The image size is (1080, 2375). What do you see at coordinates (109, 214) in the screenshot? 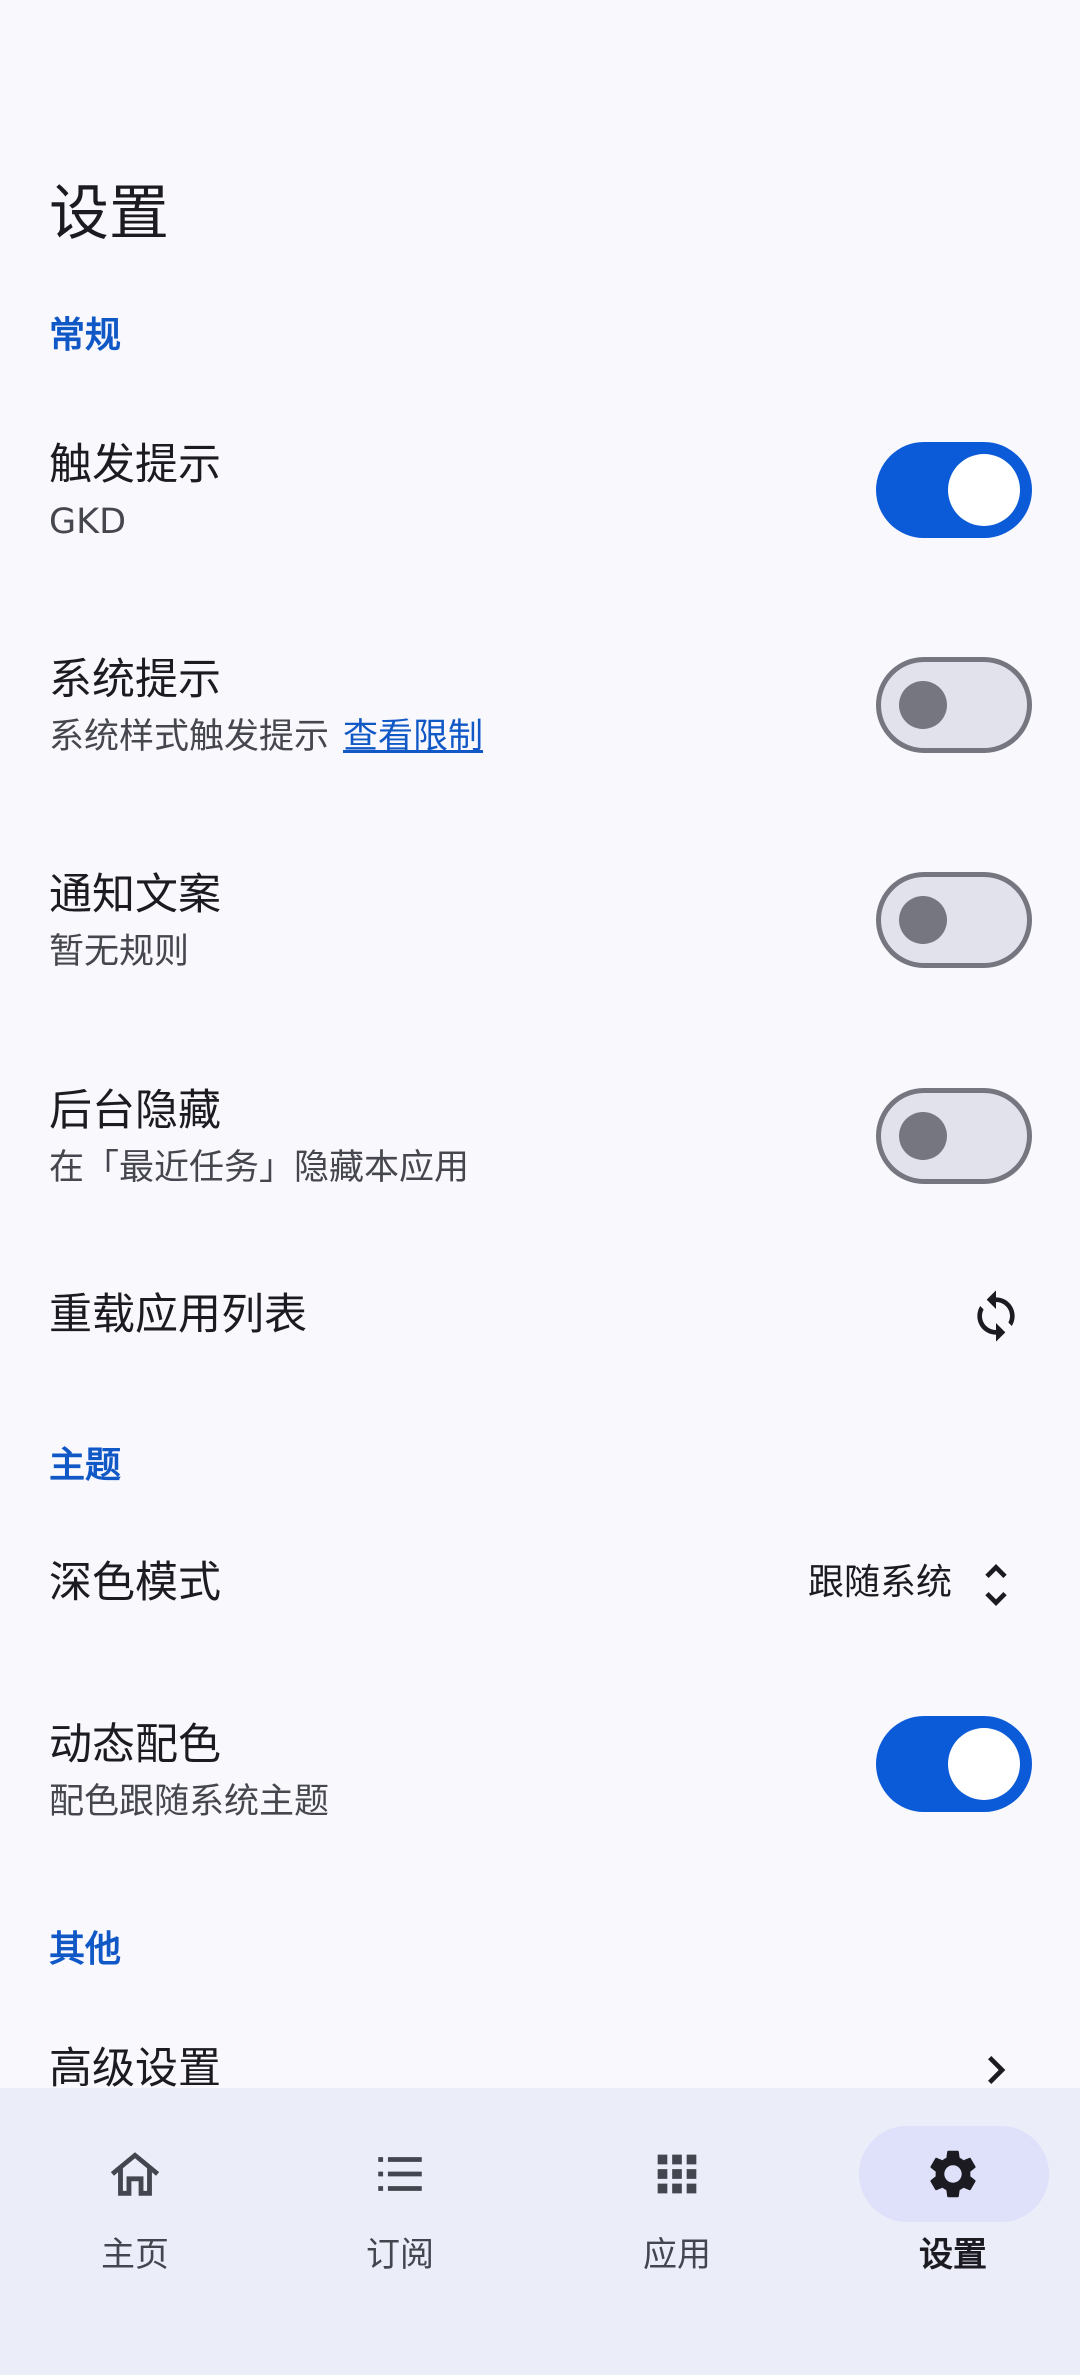
I see `page-title: 设置` at bounding box center [109, 214].